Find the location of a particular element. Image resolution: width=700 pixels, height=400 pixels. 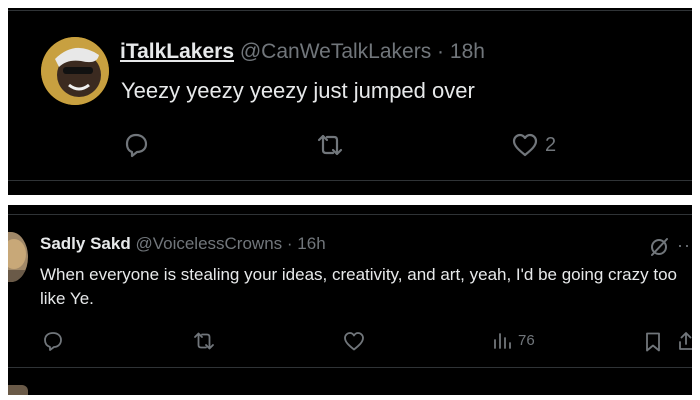

like-button: 2 is located at coordinates (533, 145).